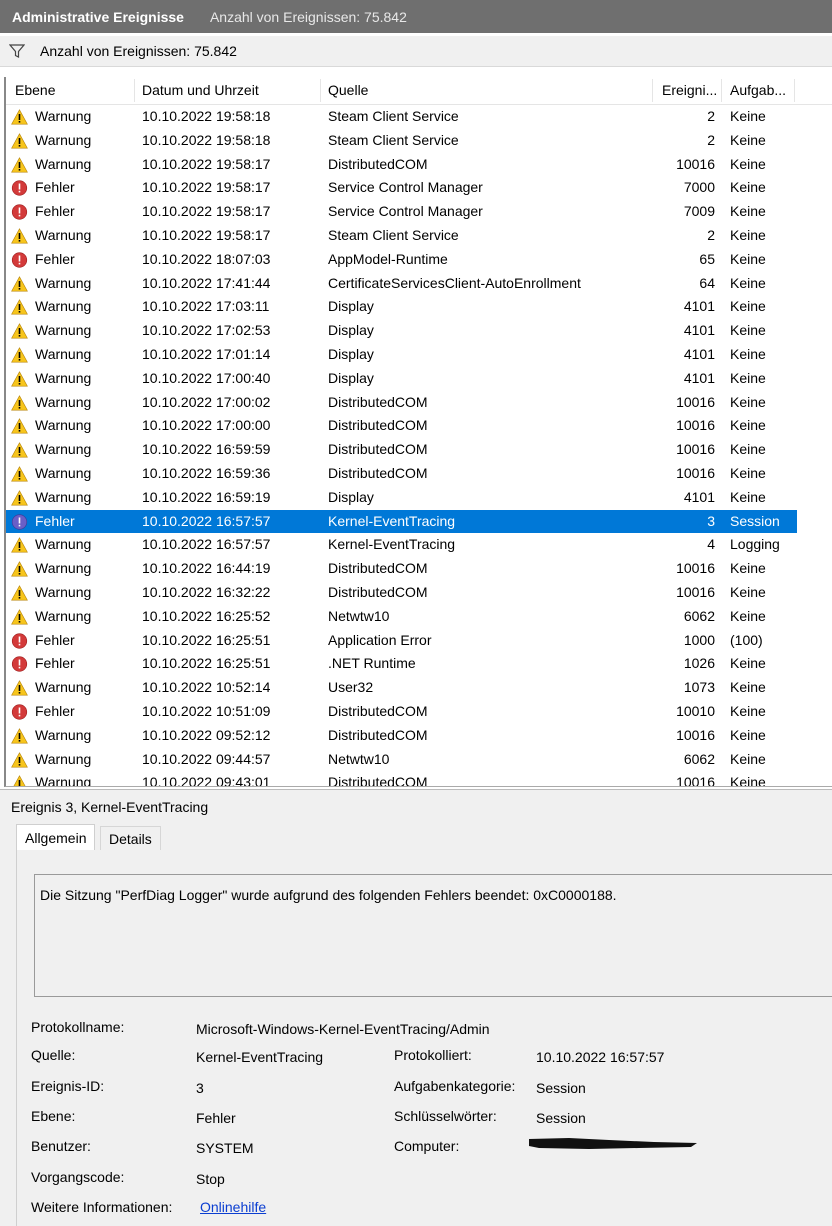 The image size is (832, 1226). I want to click on cell-task: Logging, so click(755, 544).